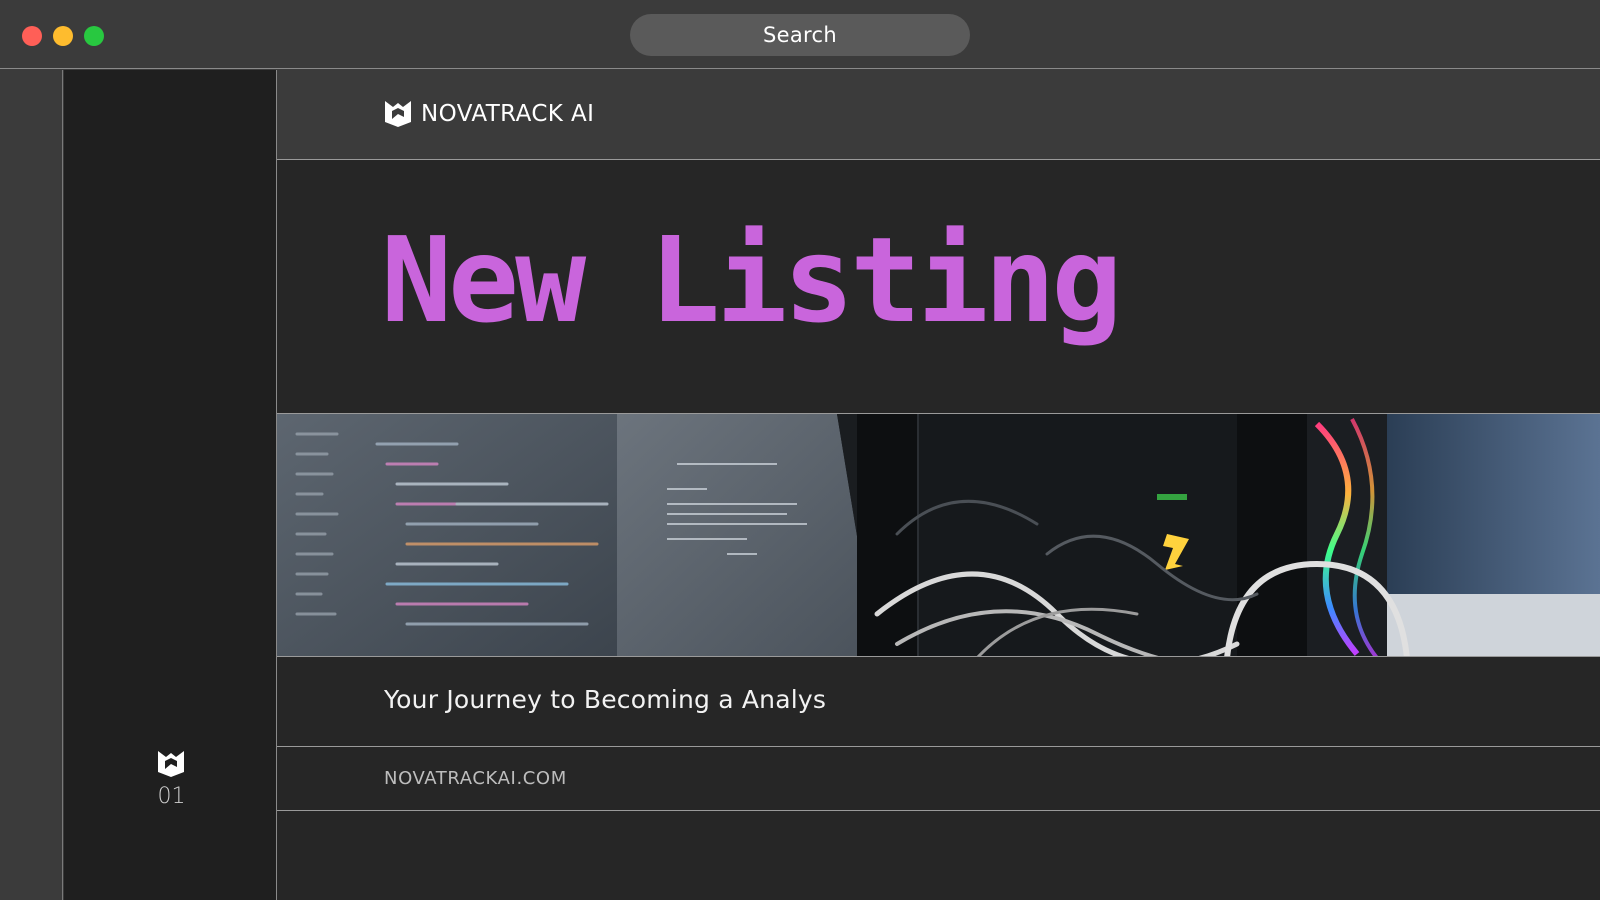 This screenshot has width=1600, height=900. Describe the element at coordinates (32, 36) in the screenshot. I see `close-window-button` at that location.